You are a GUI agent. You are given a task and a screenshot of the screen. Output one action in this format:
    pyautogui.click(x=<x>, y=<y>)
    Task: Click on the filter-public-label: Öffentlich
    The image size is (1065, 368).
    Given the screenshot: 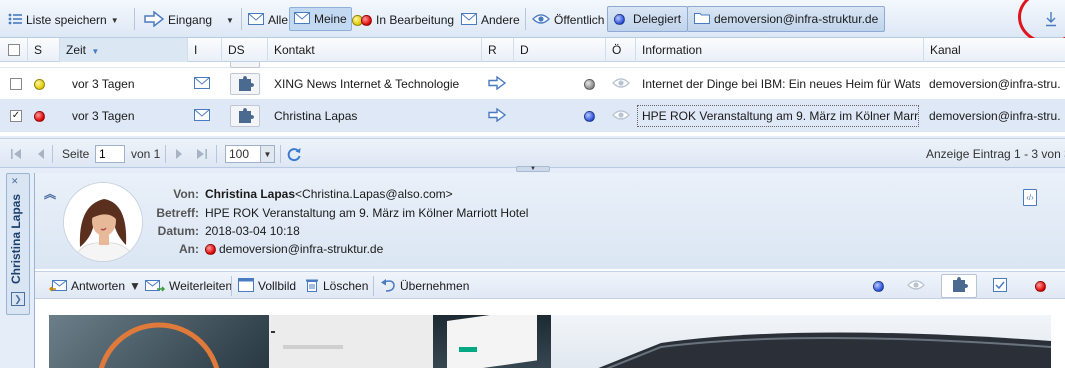 What is the action you would take?
    pyautogui.click(x=579, y=20)
    